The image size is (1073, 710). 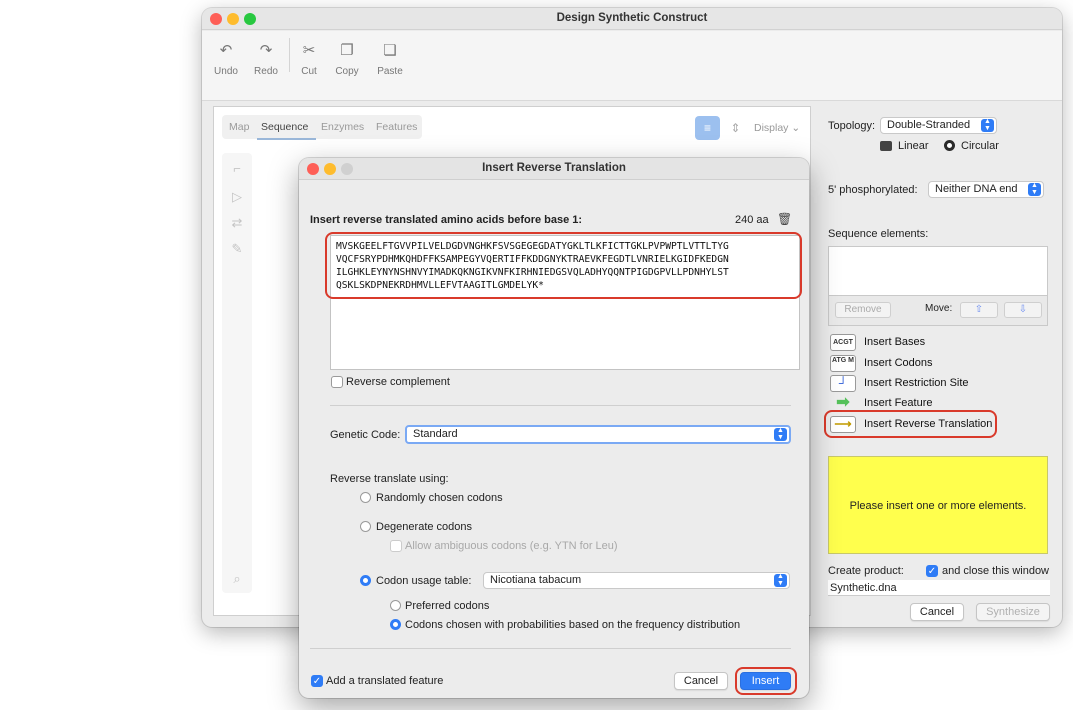 I want to click on tab-enzymes: Enzymes, so click(x=342, y=127).